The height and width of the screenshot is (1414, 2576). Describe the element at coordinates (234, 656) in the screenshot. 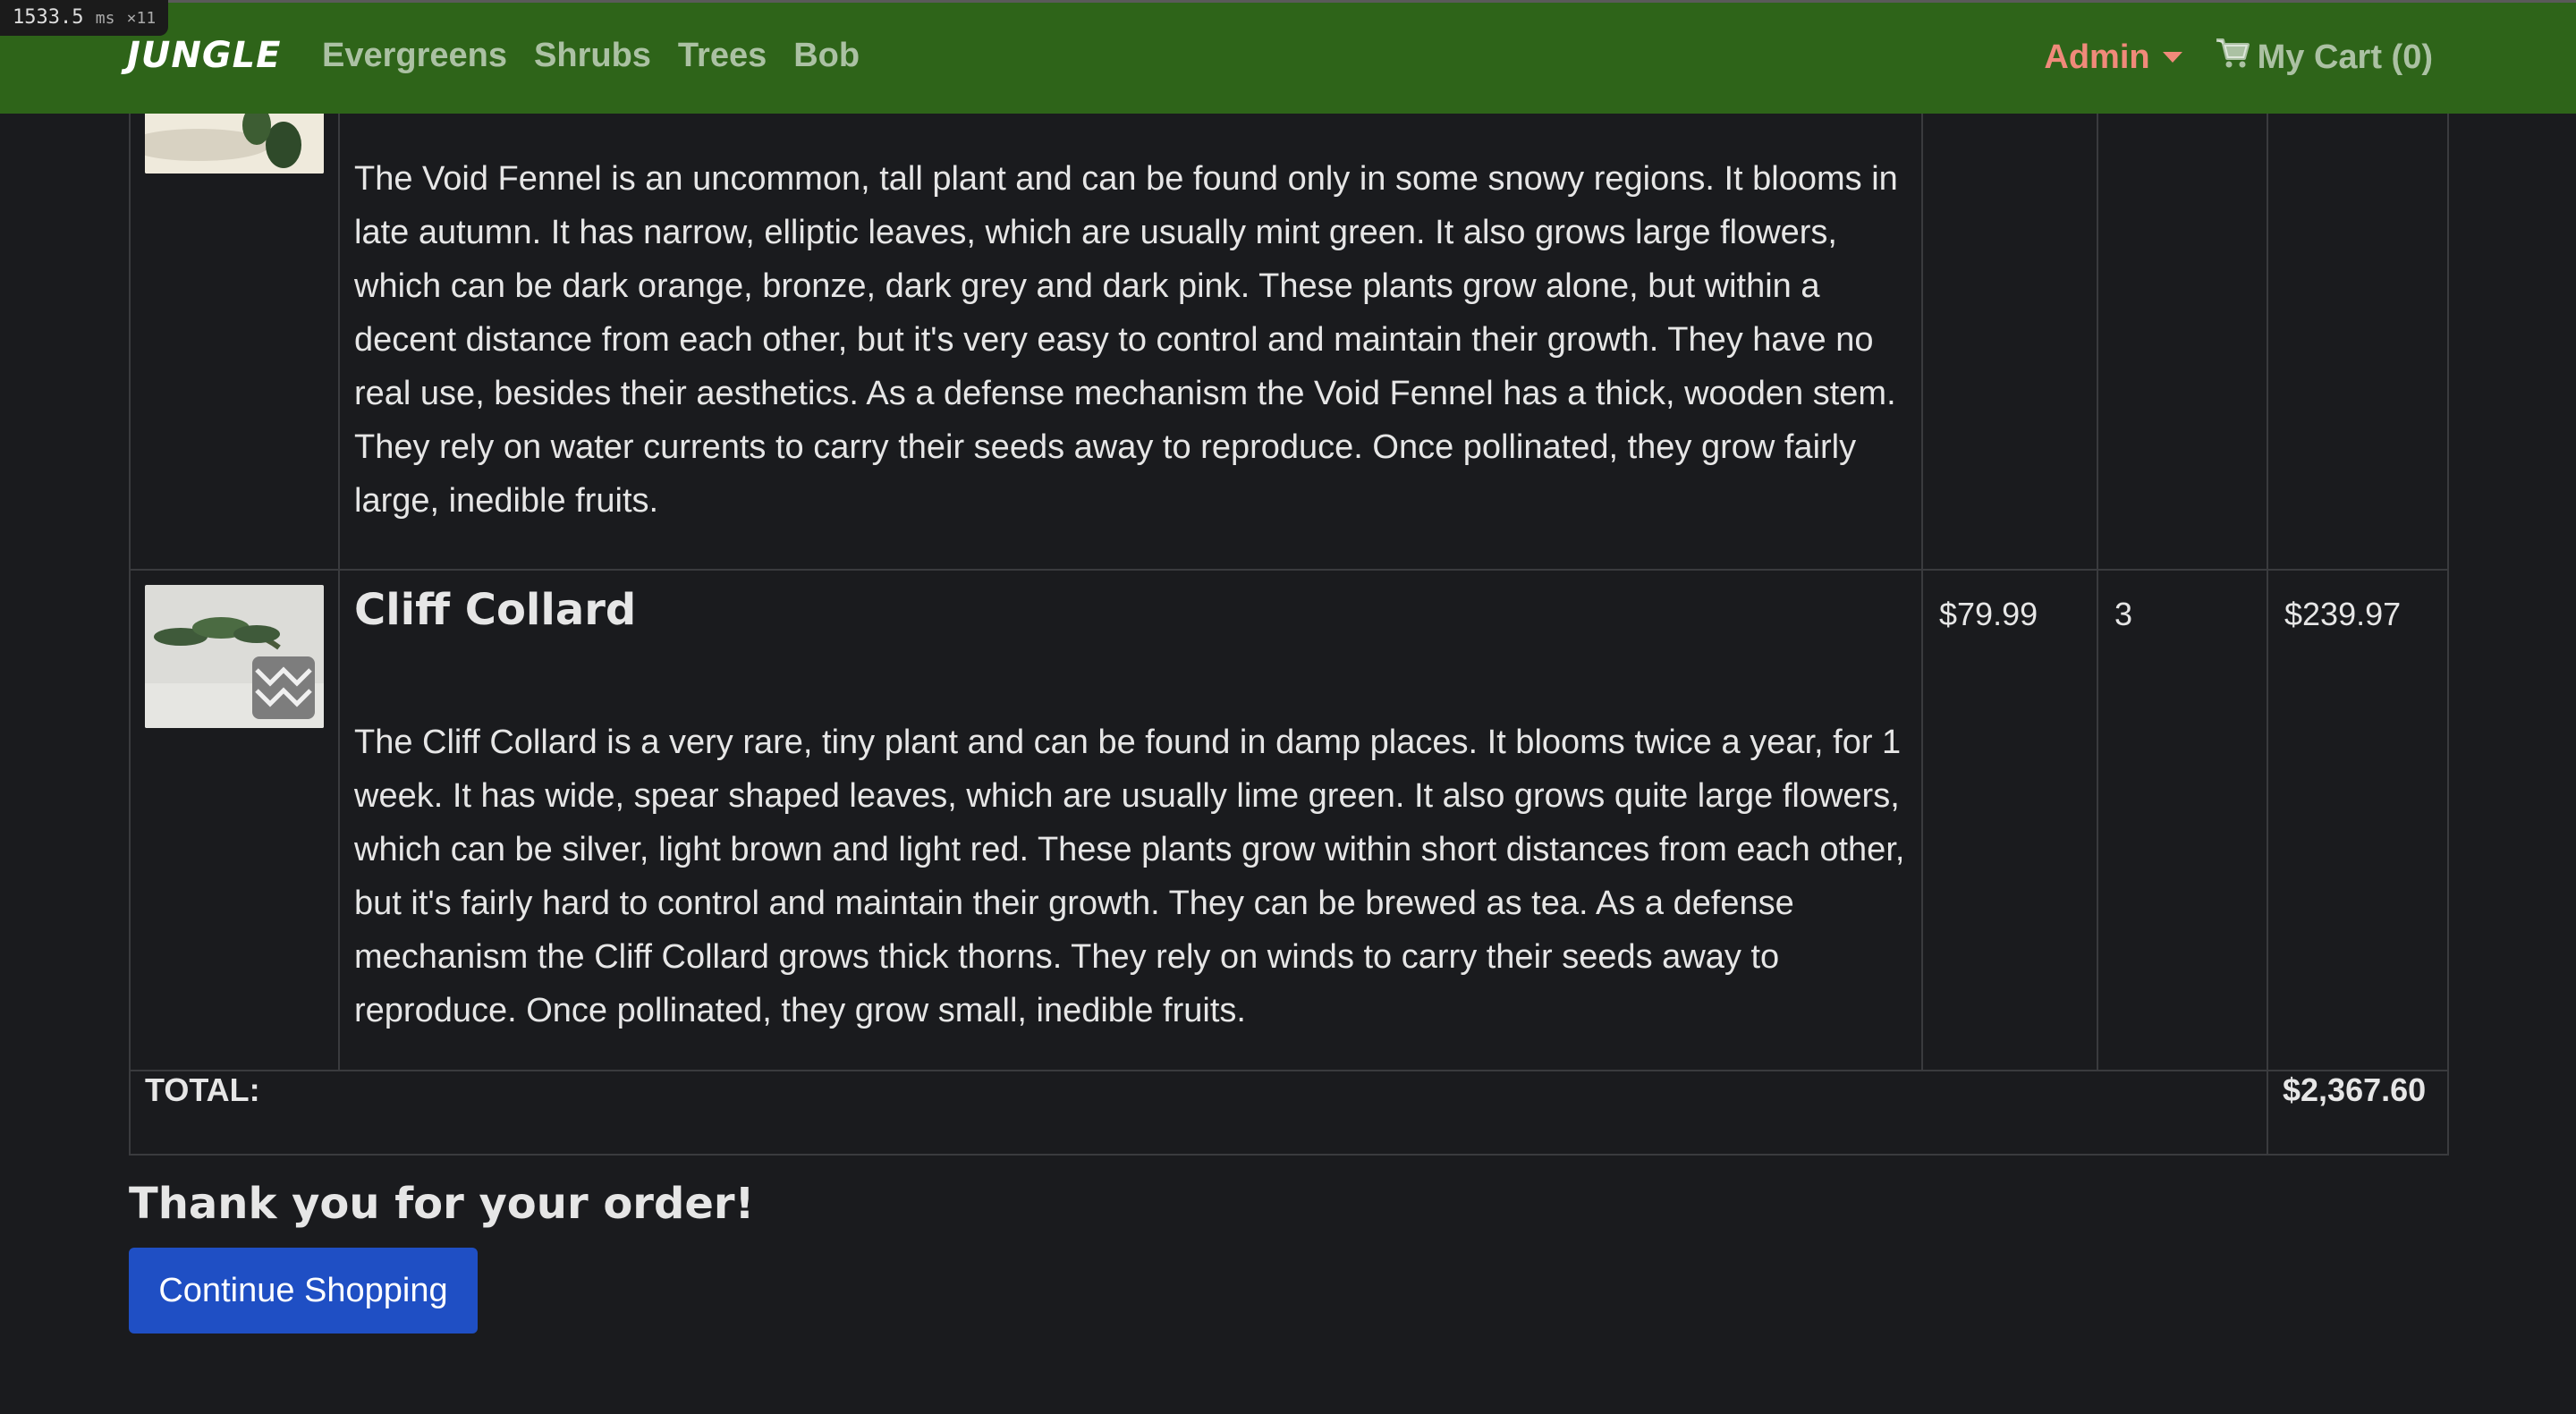

I see `product-image-cliff-collard` at that location.